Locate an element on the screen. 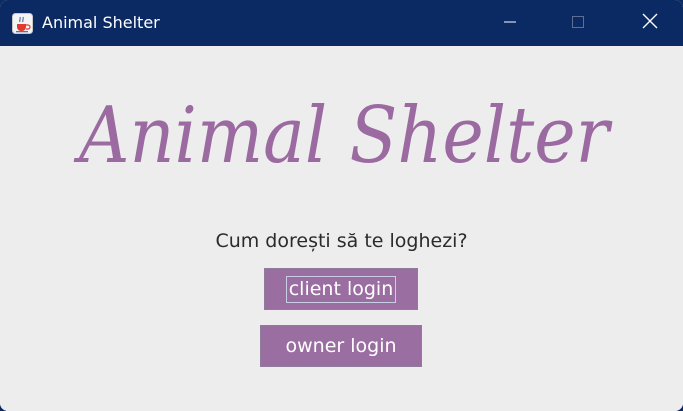 The height and width of the screenshot is (411, 683). maximize-button is located at coordinates (578, 23).